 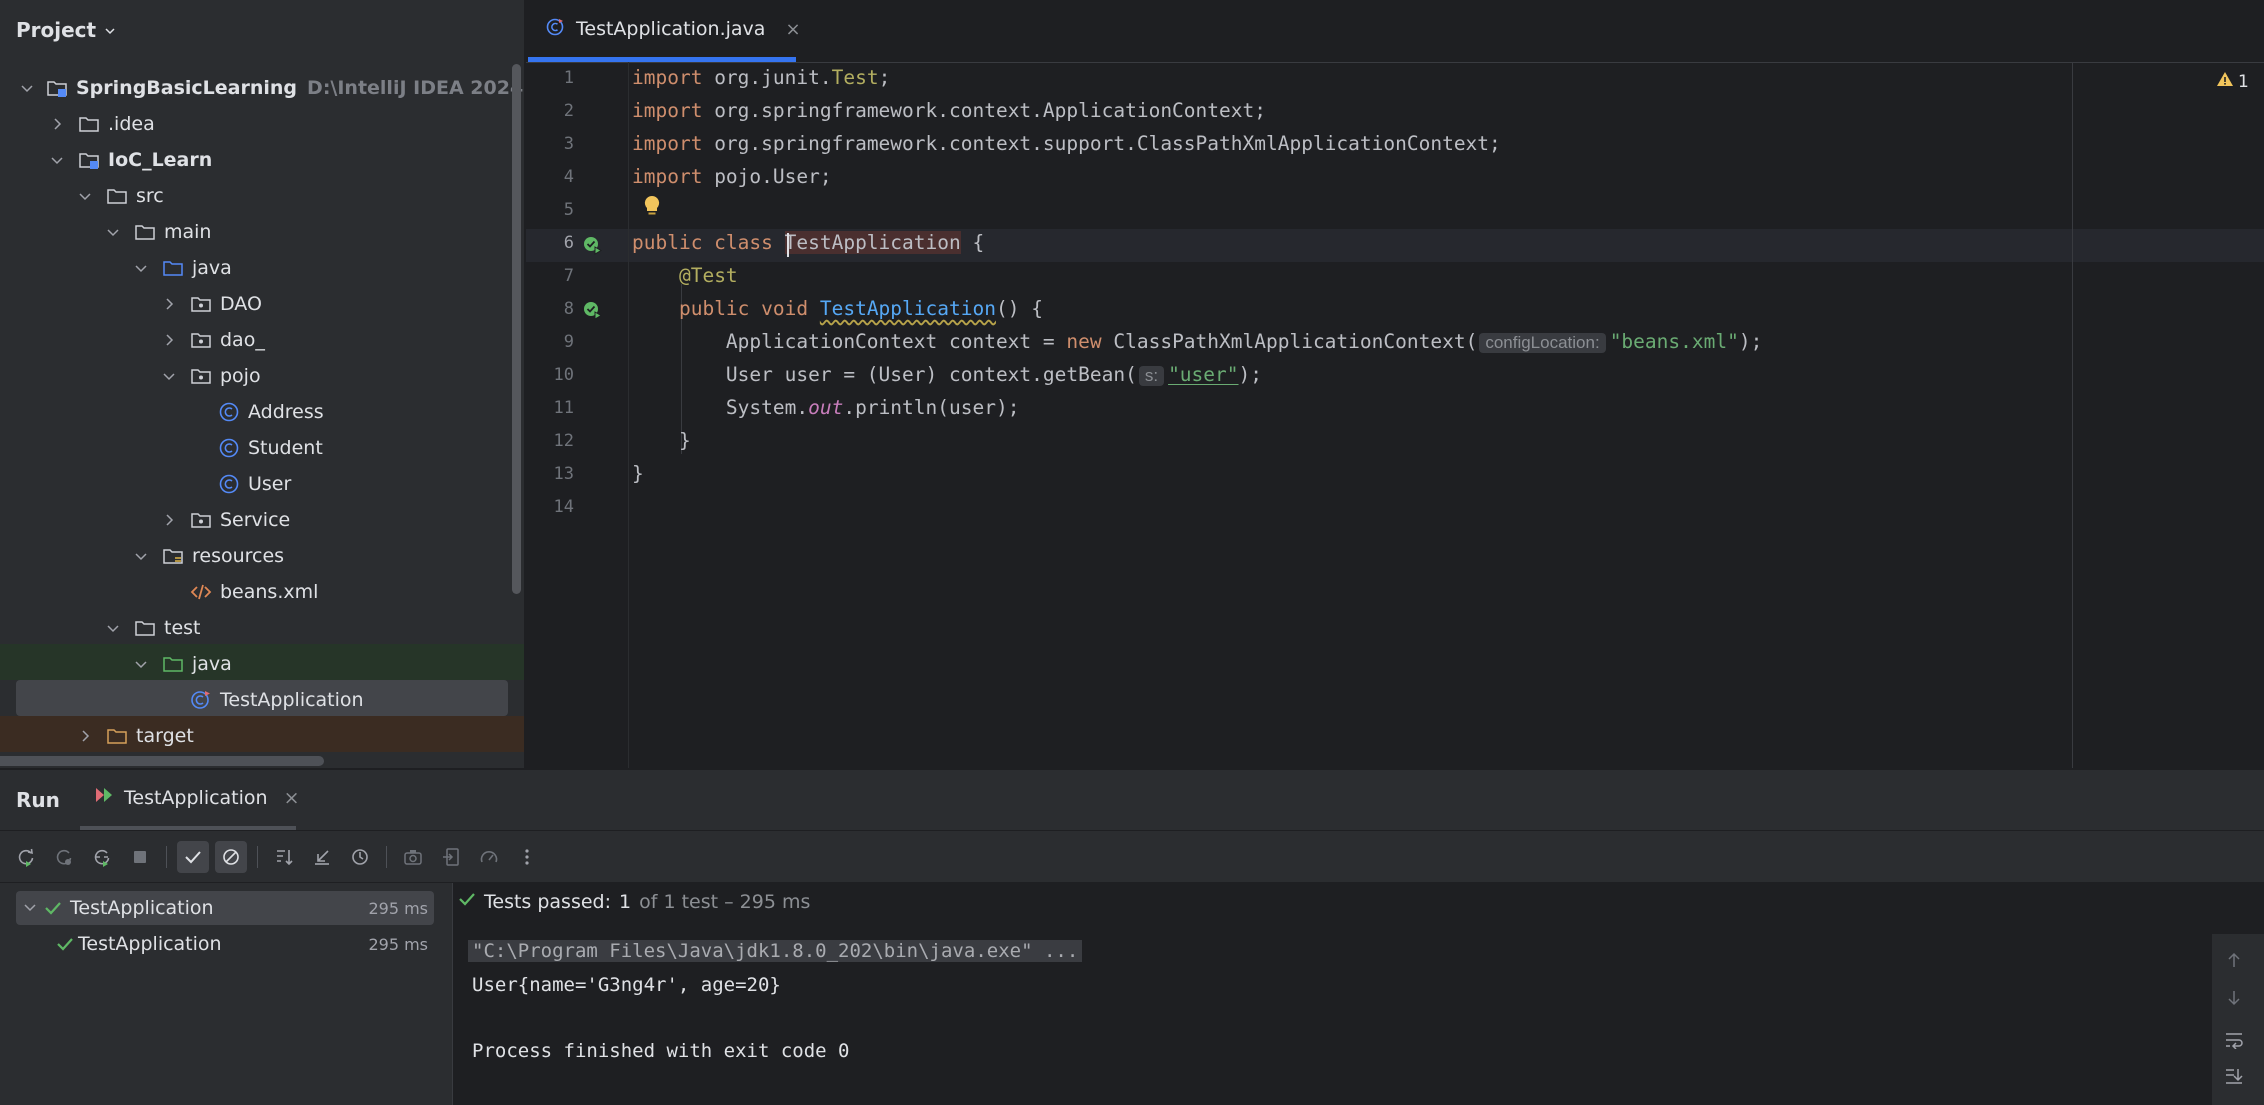 What do you see at coordinates (1132, 830) in the screenshot?
I see `divider` at bounding box center [1132, 830].